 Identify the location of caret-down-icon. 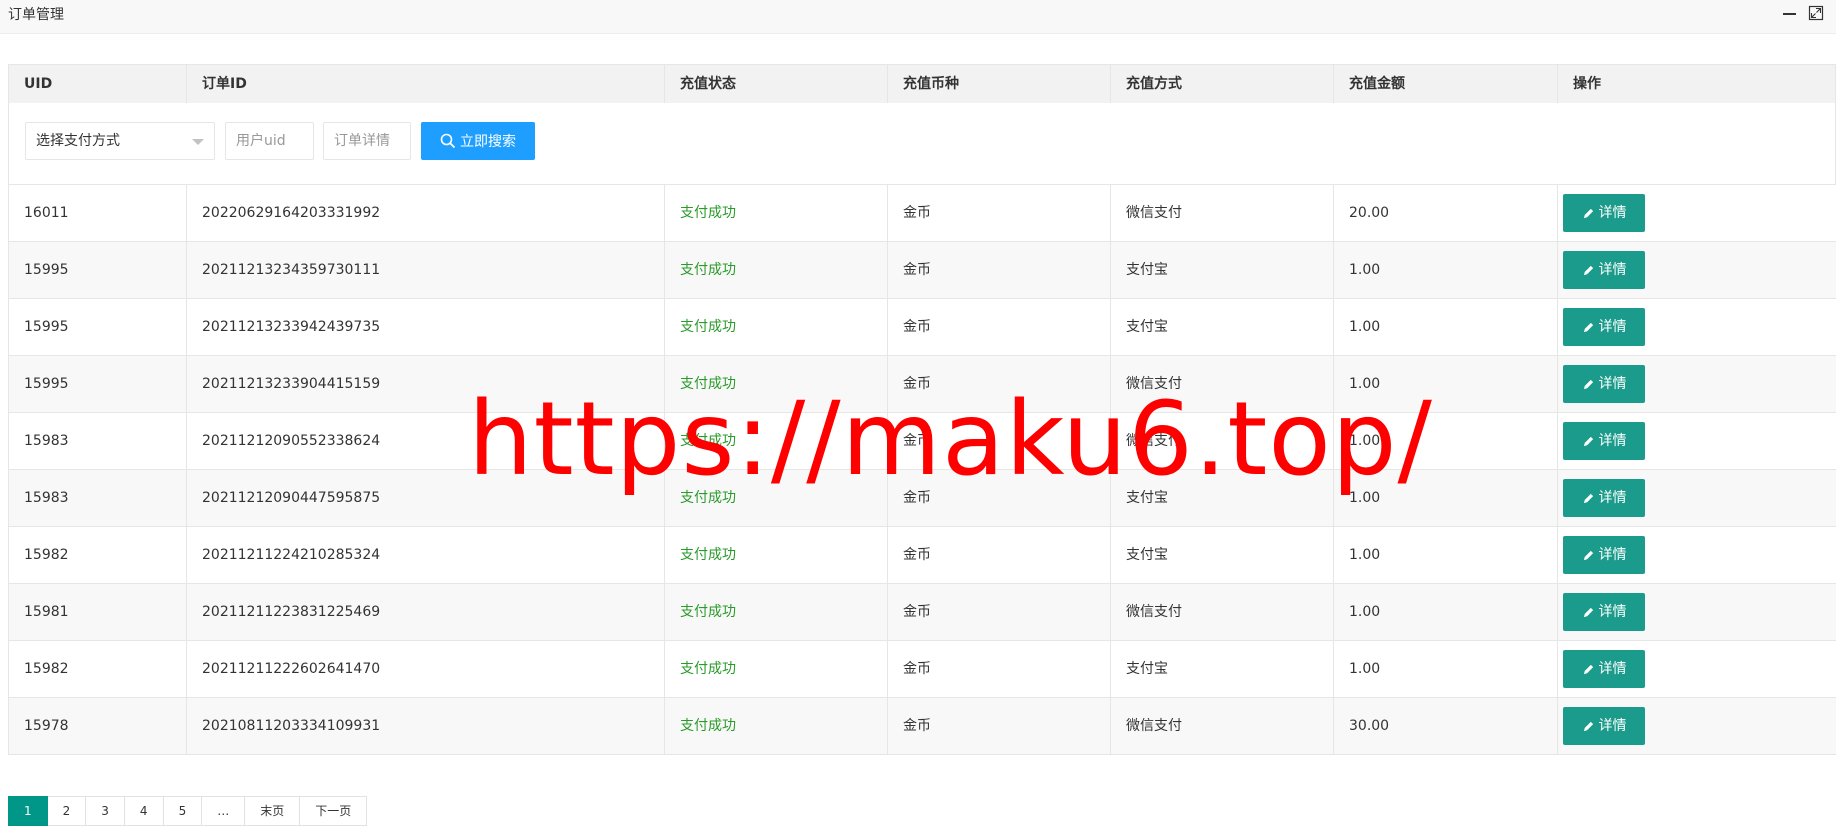
(198, 142).